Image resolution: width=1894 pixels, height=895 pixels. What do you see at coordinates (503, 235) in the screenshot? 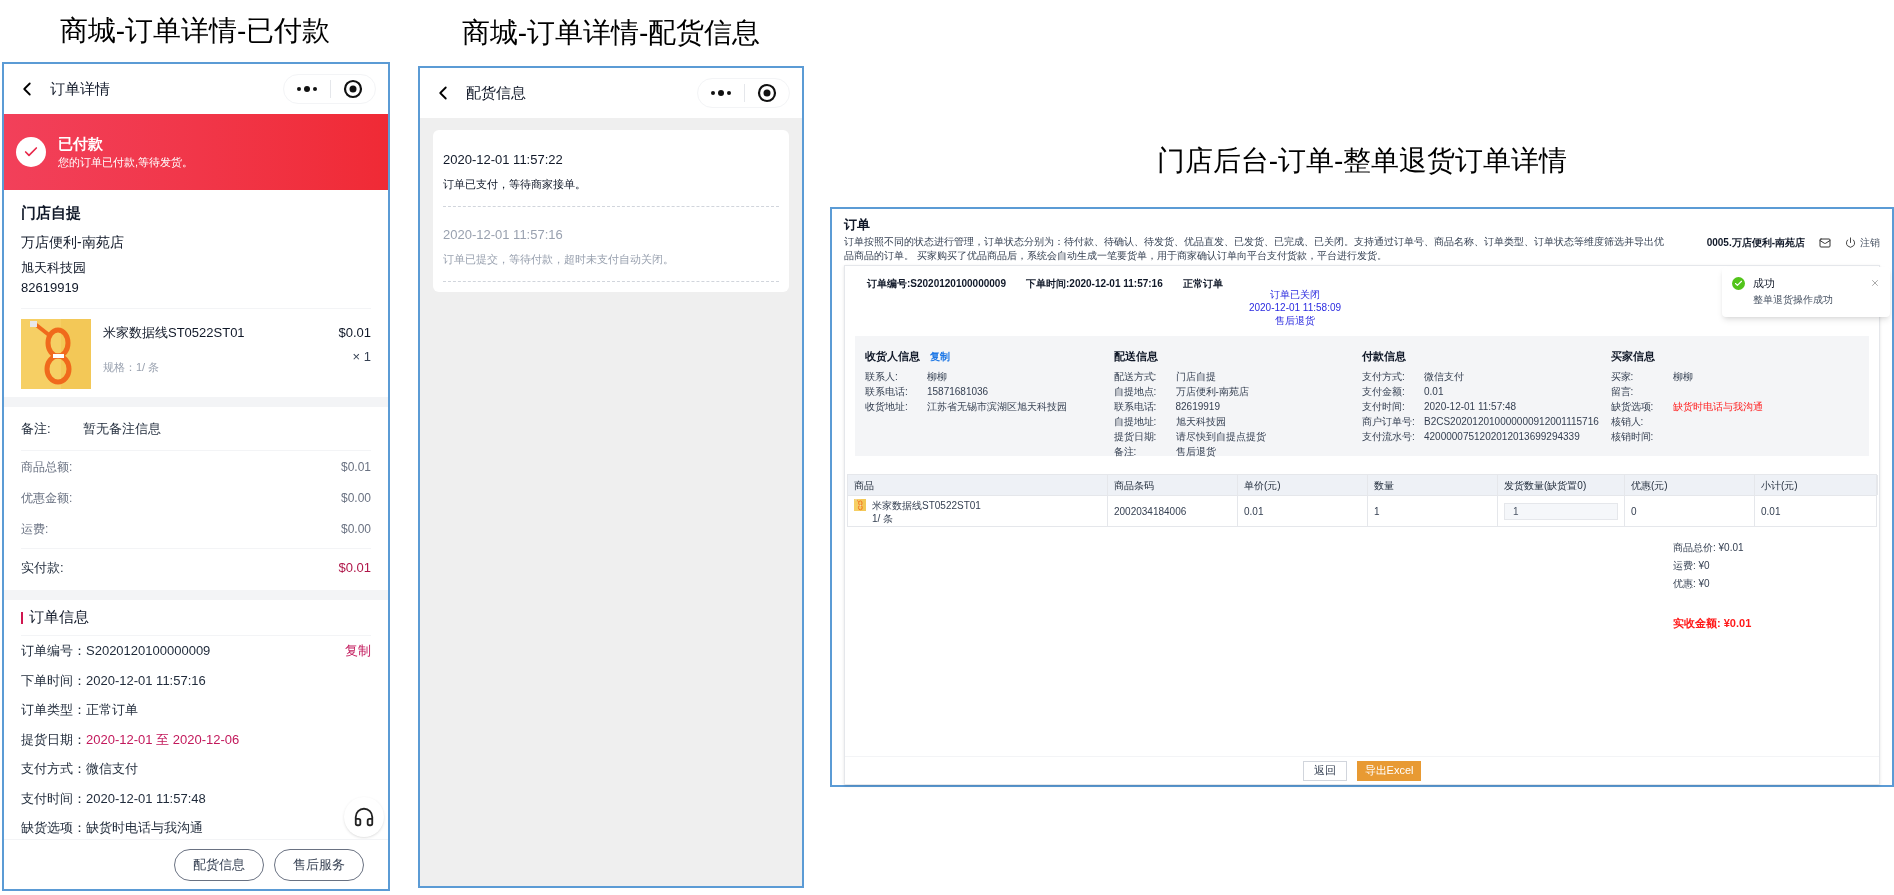
I see `event-time: 2020-12-01 11:57:16` at bounding box center [503, 235].